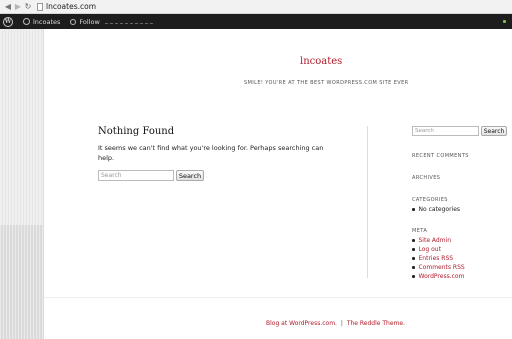 The height and width of the screenshot is (339, 512). Describe the element at coordinates (442, 267) in the screenshot. I see `meta-link-label: Comments RSS` at that location.